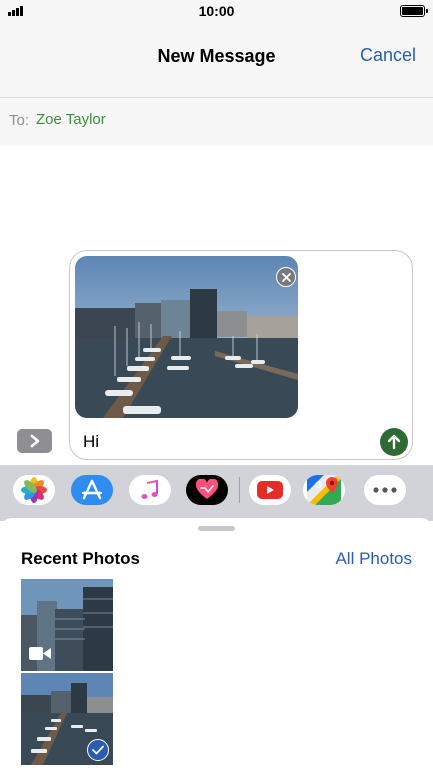 Image resolution: width=433 pixels, height=770 pixels. I want to click on digital-touch-icon, so click(207, 490).